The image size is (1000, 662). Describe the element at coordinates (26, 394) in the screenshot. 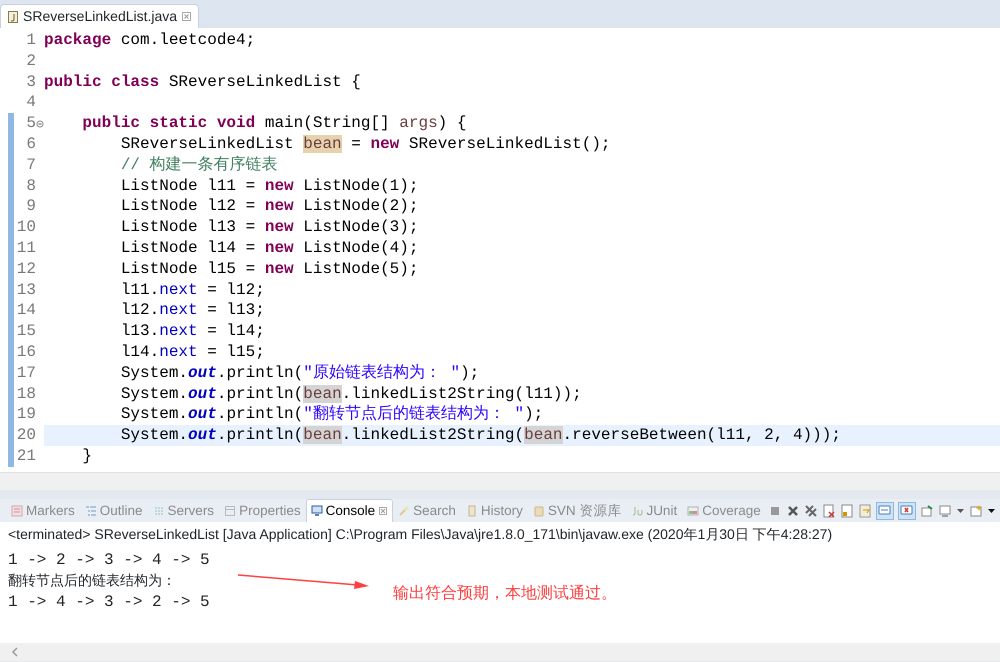

I see `line-number: 18` at that location.